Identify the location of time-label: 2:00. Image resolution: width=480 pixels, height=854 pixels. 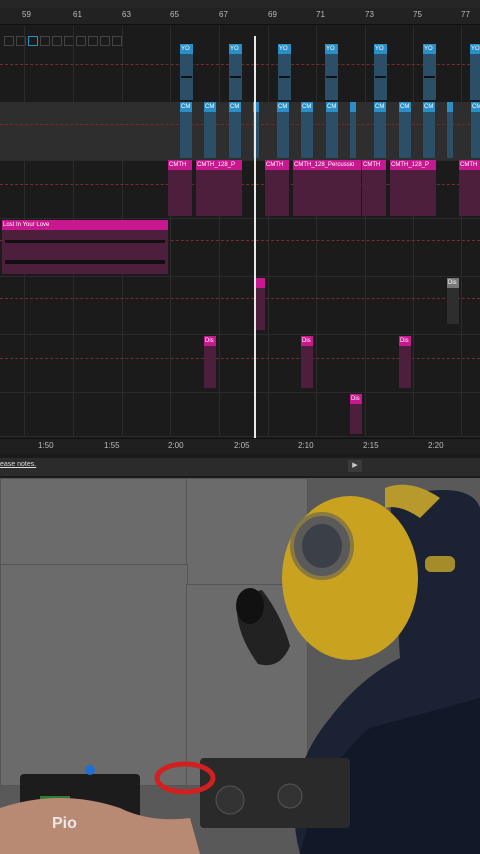
(176, 445).